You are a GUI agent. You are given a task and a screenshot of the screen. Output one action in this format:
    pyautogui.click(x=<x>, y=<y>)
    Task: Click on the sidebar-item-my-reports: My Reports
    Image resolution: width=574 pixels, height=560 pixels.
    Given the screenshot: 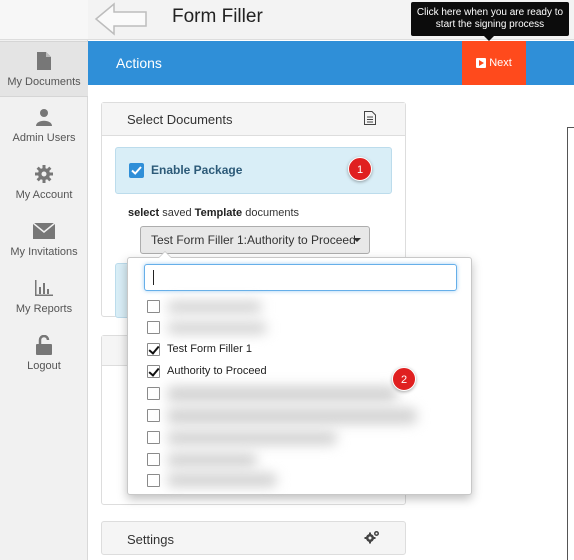 What is the action you would take?
    pyautogui.click(x=44, y=297)
    